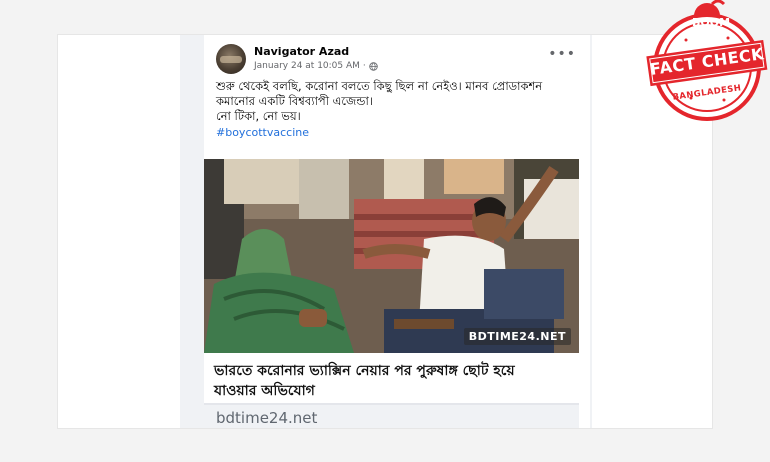  I want to click on globe-icon, so click(373, 66).